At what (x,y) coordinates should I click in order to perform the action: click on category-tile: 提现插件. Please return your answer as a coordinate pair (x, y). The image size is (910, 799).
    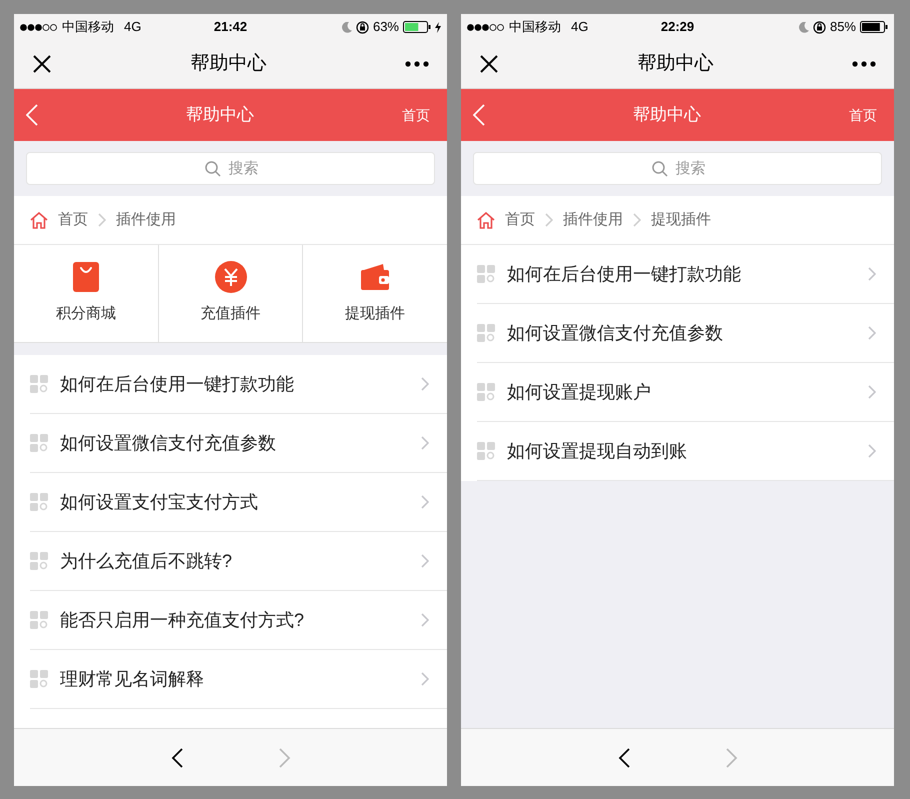
    Looking at the image, I should click on (374, 293).